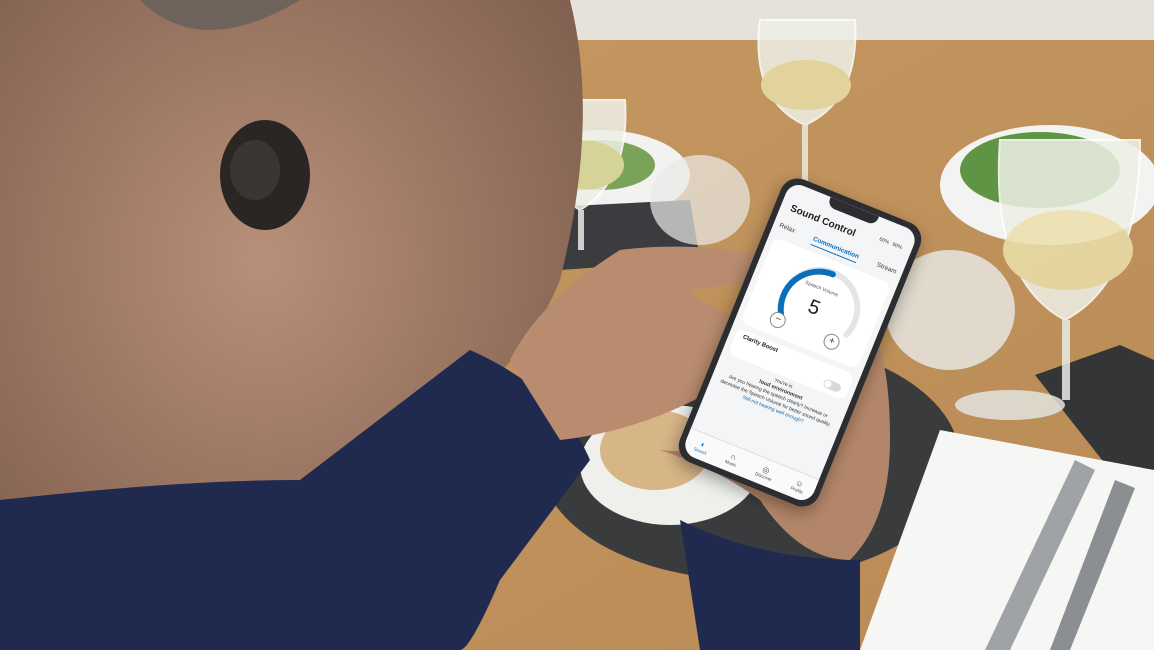  Describe the element at coordinates (778, 319) in the screenshot. I see `minus-icon: −` at that location.